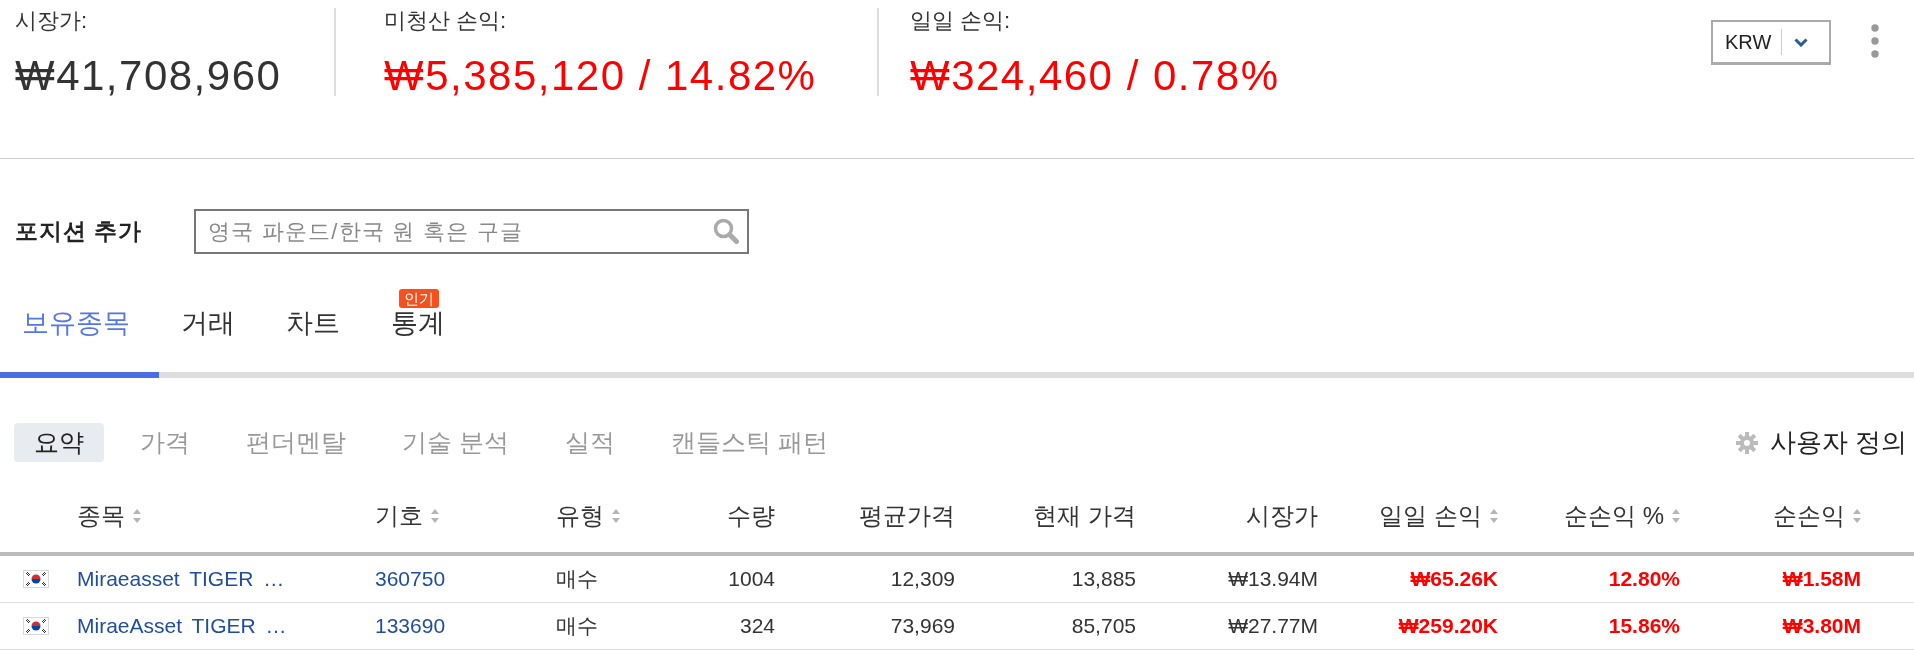 This screenshot has width=1914, height=669. Describe the element at coordinates (211, 343) in the screenshot. I see `tab: 거래` at that location.